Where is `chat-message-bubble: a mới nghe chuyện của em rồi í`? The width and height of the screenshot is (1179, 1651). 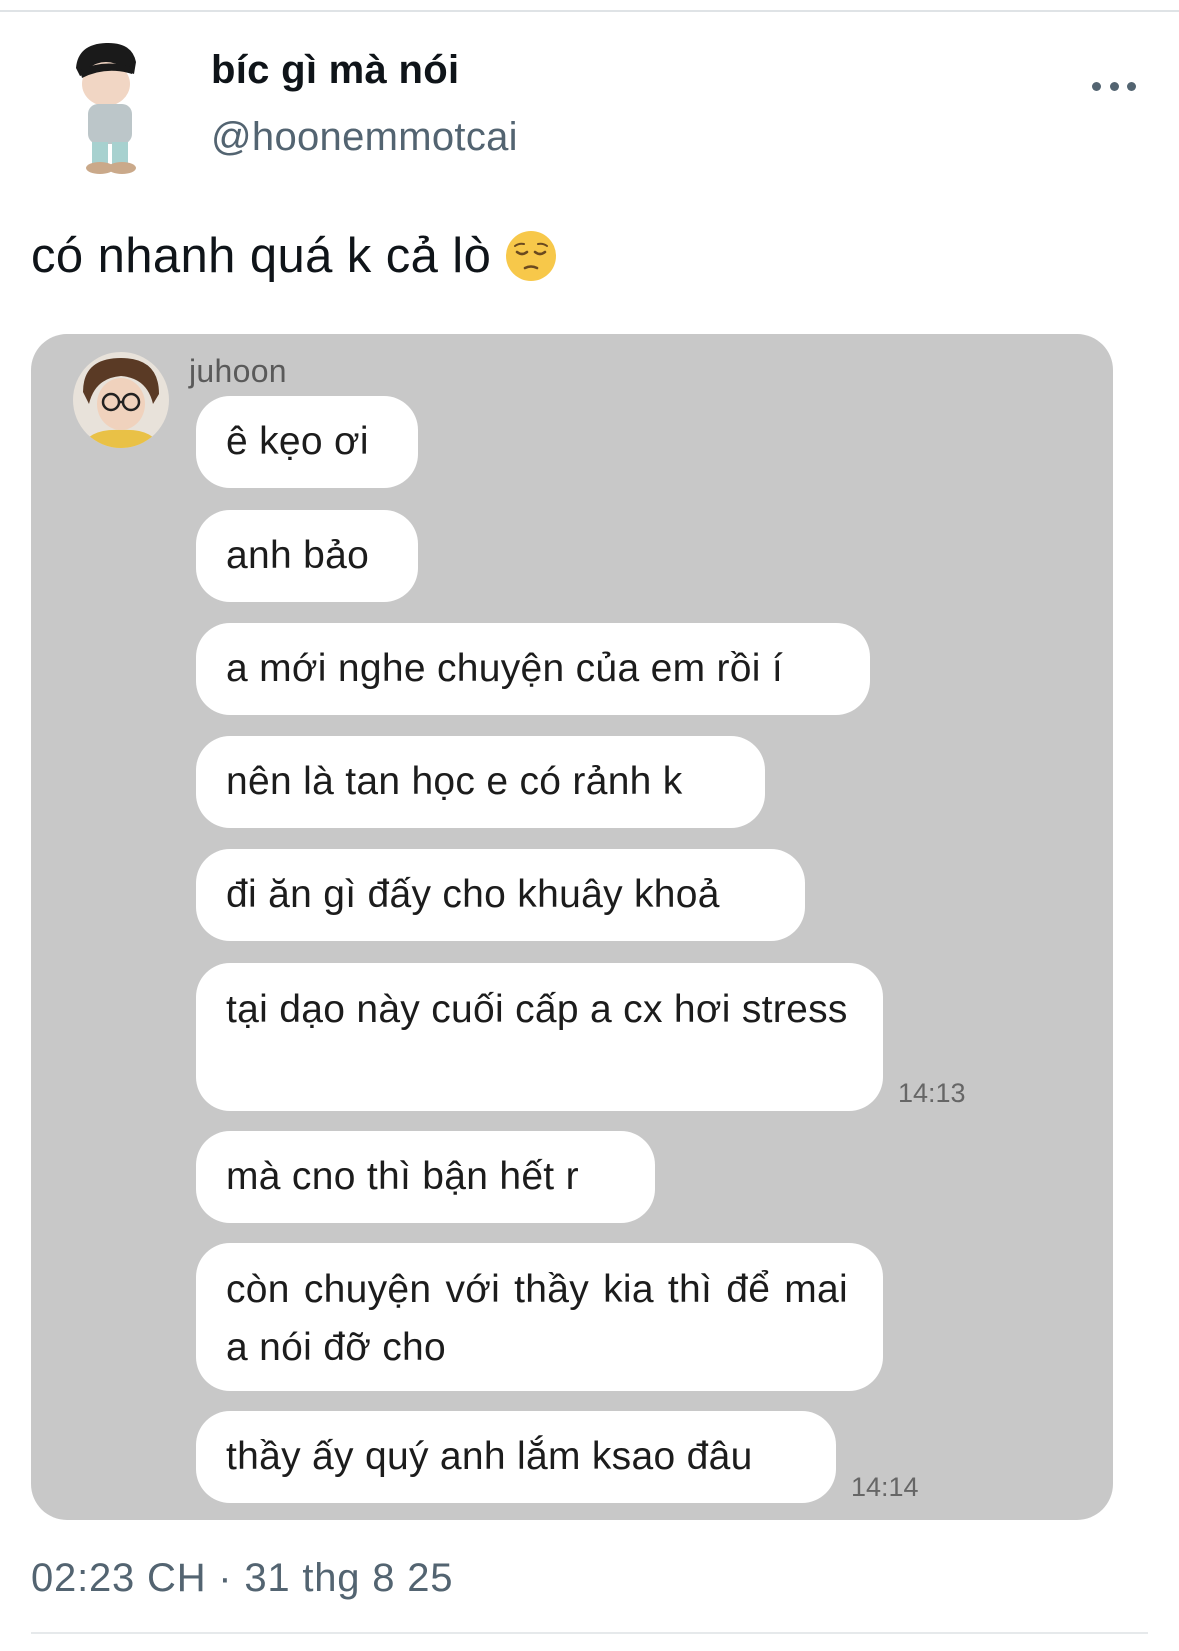 chat-message-bubble: a mới nghe chuyện của em rồi í is located at coordinates (533, 669).